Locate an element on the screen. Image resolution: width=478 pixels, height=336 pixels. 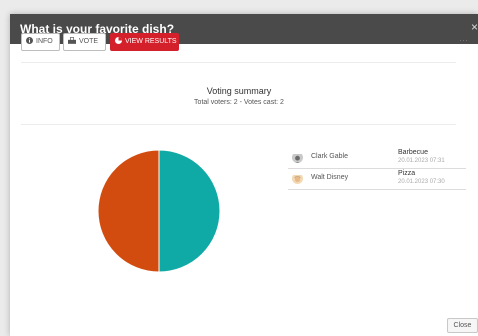
view-results-button-label: VIEW RESULTS is located at coordinates (151, 41).